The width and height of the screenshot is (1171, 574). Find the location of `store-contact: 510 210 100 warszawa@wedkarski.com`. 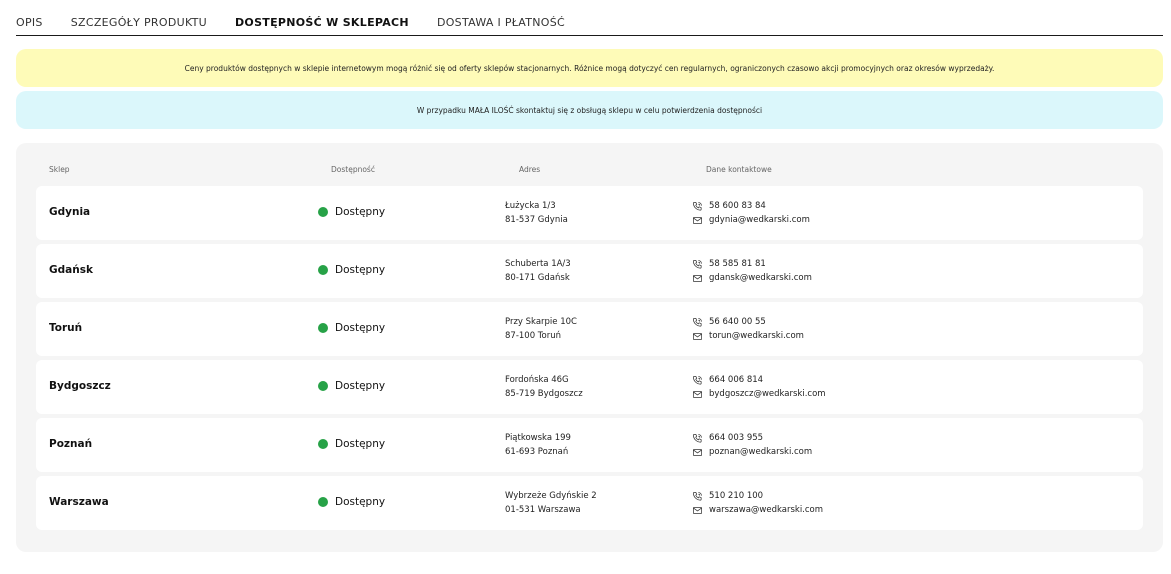

store-contact: 510 210 100 warszawa@wedkarski.com is located at coordinates (757, 503).